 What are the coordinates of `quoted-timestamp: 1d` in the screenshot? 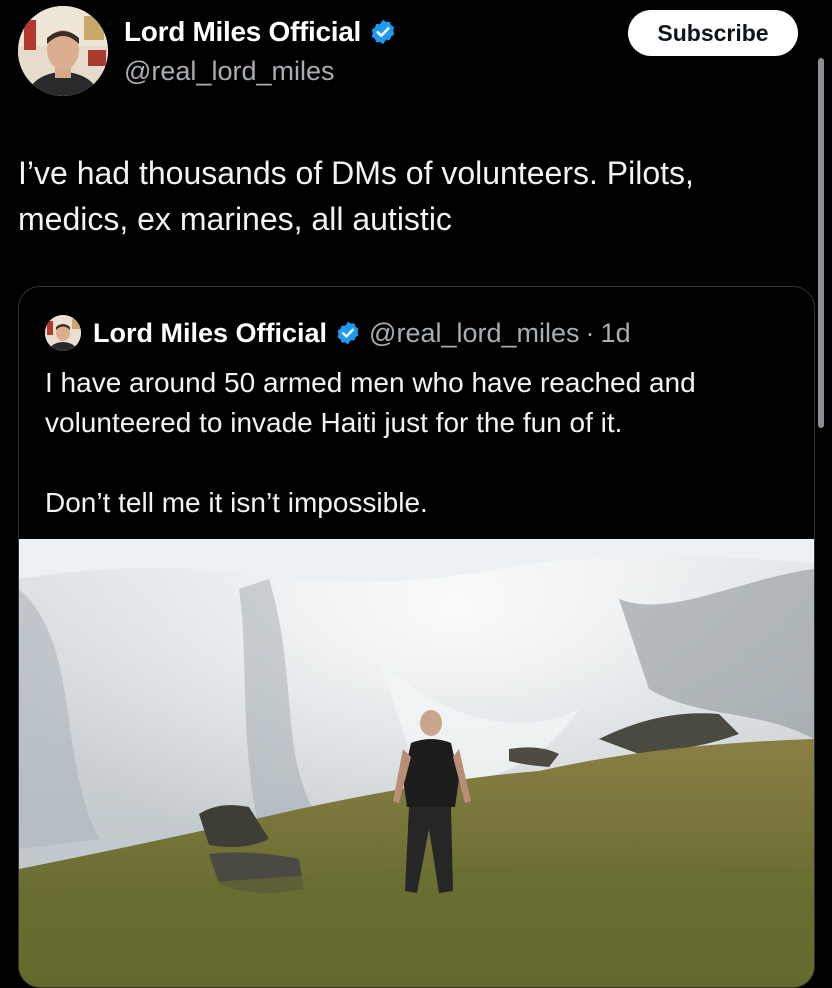 It's located at (616, 333).